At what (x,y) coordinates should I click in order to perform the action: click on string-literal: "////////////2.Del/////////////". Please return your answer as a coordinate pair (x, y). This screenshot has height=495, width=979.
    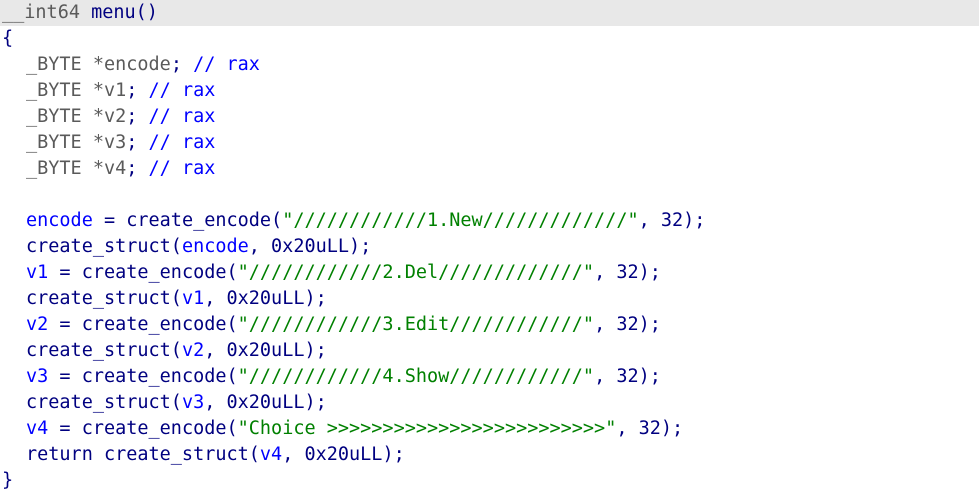
    Looking at the image, I should click on (416, 272).